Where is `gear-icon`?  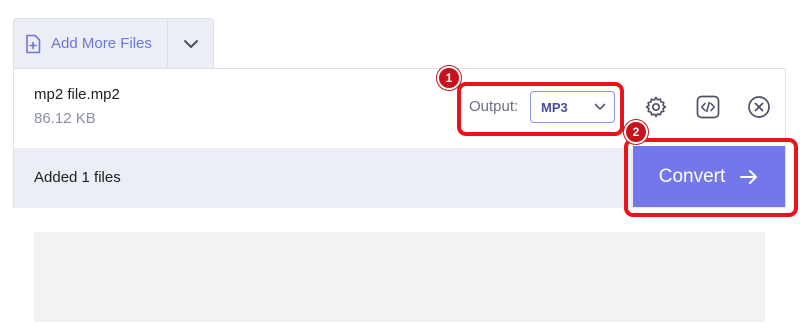
gear-icon is located at coordinates (656, 107).